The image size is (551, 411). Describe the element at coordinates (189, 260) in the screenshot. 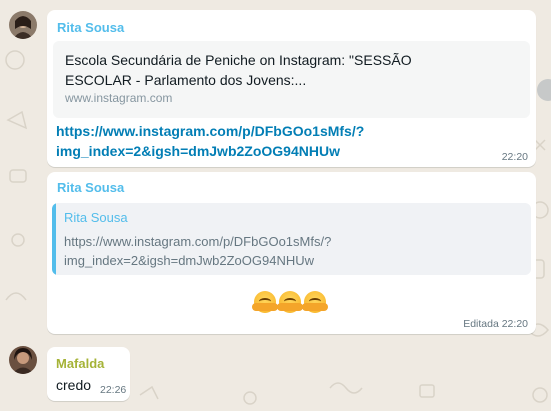

I see `quote-line-2: img_index=2&igsh=dmJwb2ZoOG94NHUw` at that location.